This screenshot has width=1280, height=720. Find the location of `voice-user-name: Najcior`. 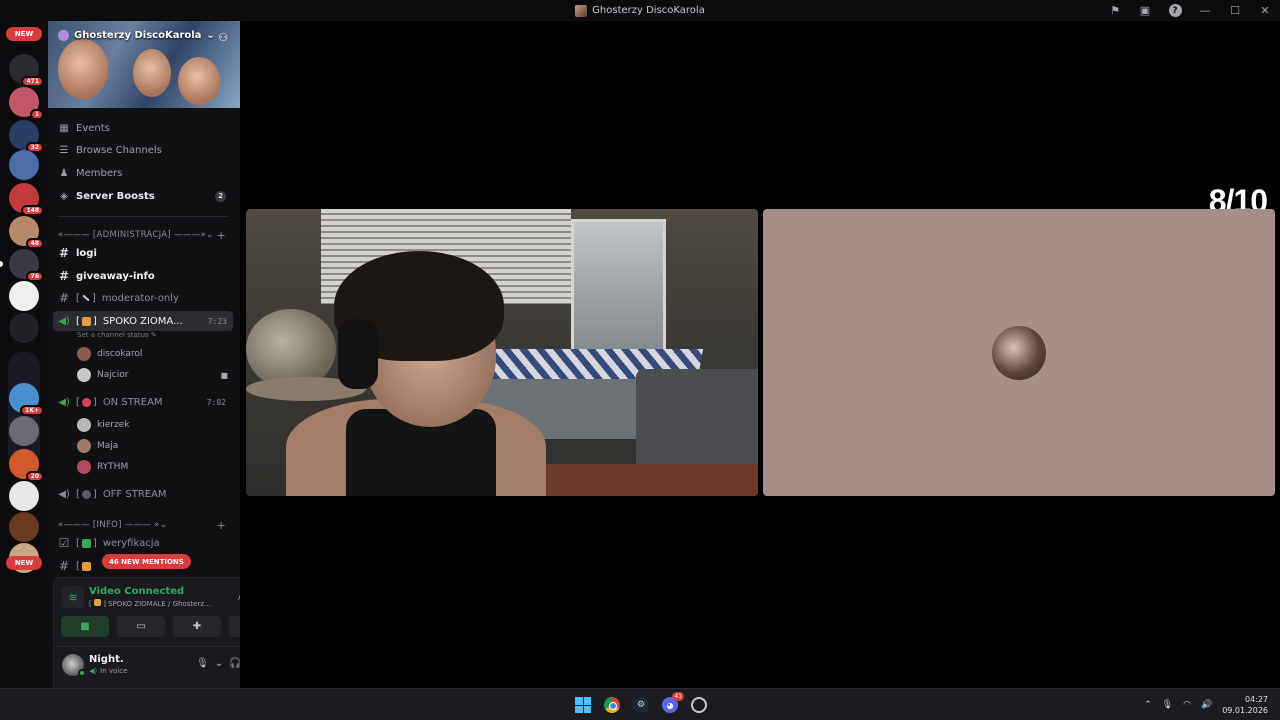

voice-user-name: Najcior is located at coordinates (113, 375).